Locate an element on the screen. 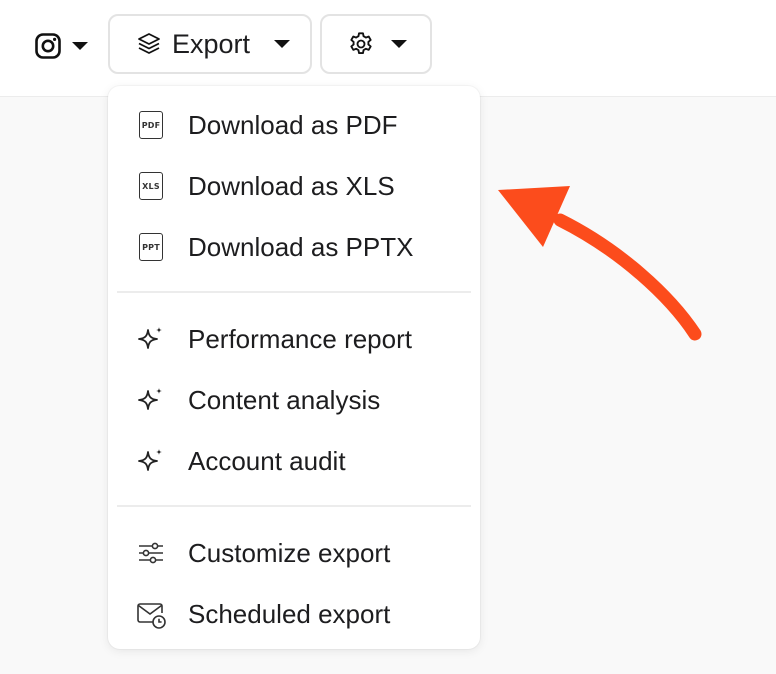 The height and width of the screenshot is (674, 776). export-button: Export is located at coordinates (210, 44).